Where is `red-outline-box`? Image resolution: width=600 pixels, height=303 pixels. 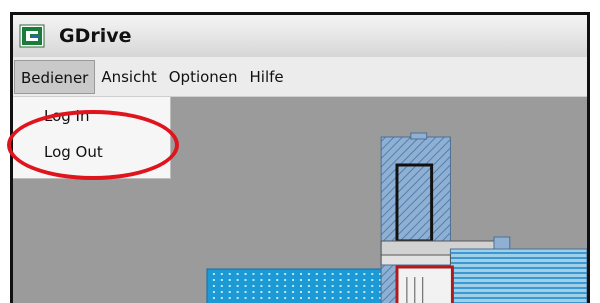 red-outline-box is located at coordinates (424, 284).